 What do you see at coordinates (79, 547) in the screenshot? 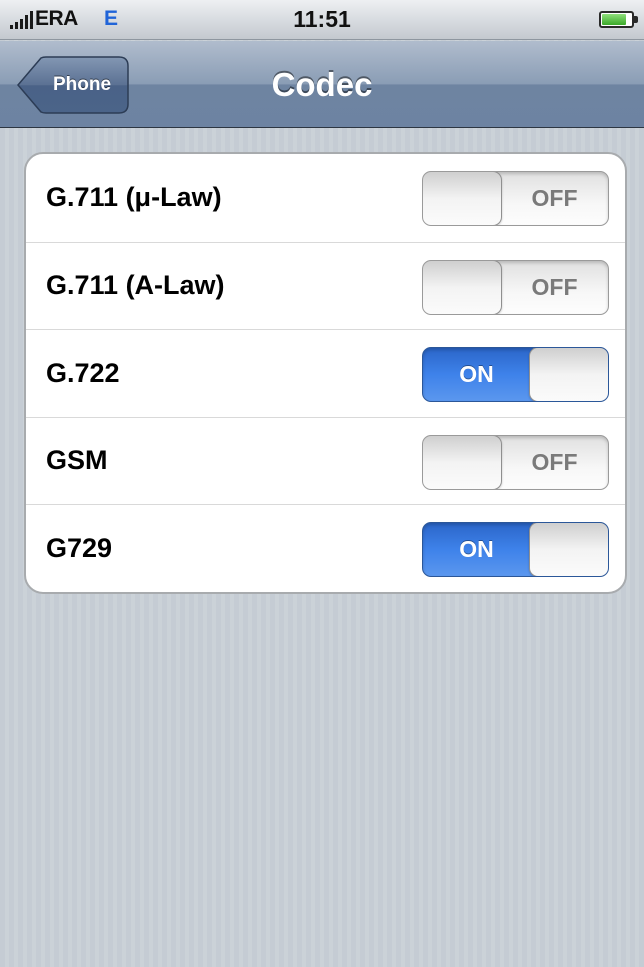
I see `codec-label: G729` at bounding box center [79, 547].